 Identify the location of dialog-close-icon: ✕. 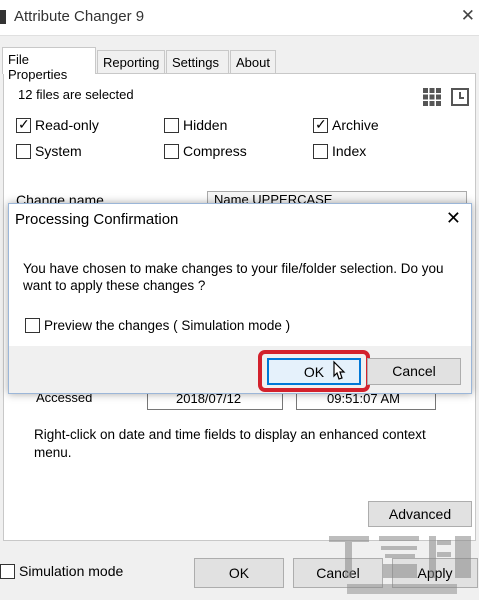
(453, 218).